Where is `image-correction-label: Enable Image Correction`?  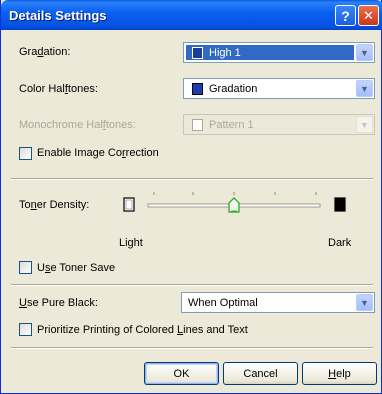 image-correction-label: Enable Image Correction is located at coordinates (98, 153).